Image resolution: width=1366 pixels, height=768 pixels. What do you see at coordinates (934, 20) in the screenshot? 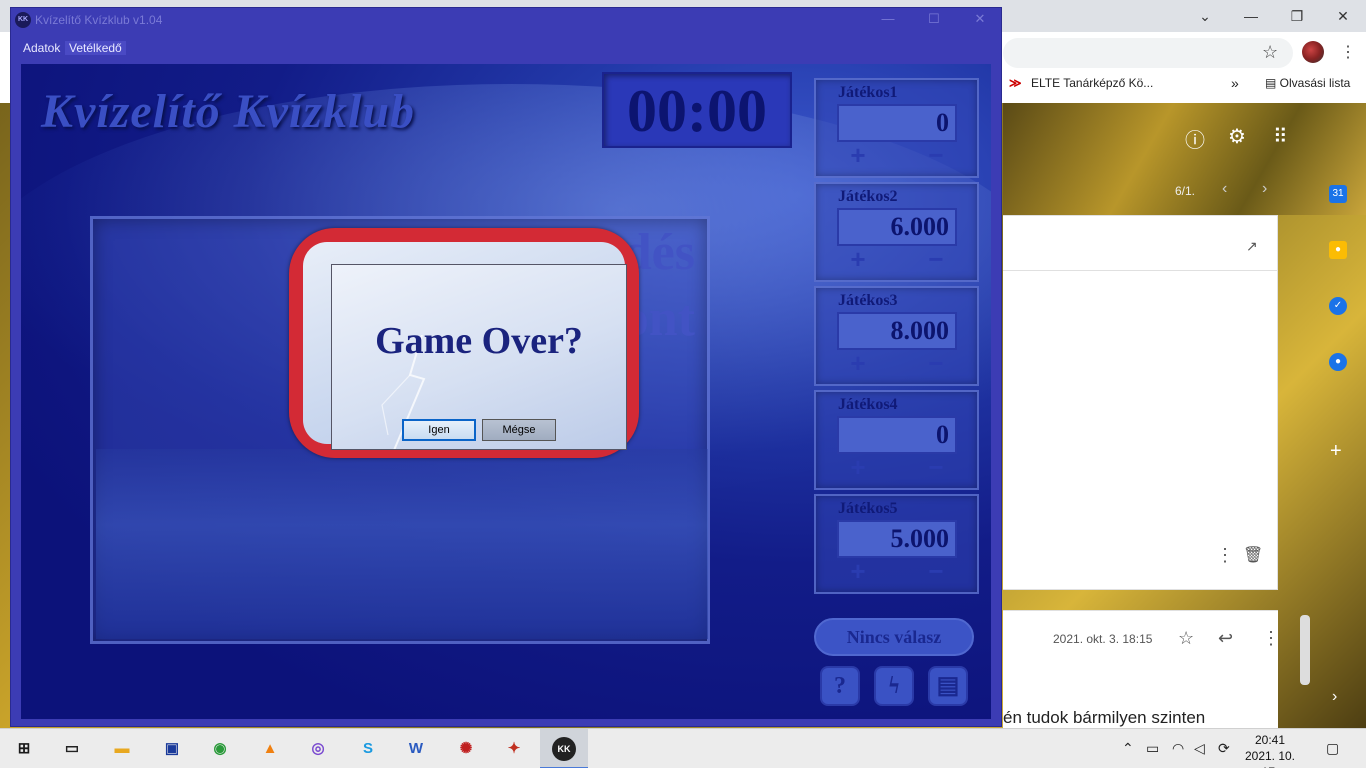
I see `app-maximize-button: ☐` at bounding box center [934, 20].